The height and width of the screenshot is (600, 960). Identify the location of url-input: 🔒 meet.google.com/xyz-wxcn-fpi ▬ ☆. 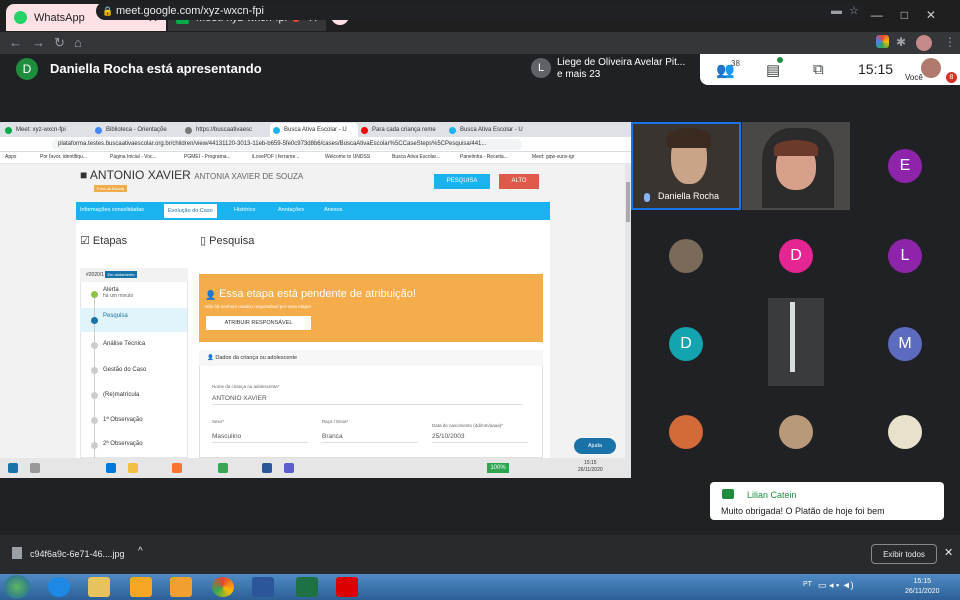
(481, 11).